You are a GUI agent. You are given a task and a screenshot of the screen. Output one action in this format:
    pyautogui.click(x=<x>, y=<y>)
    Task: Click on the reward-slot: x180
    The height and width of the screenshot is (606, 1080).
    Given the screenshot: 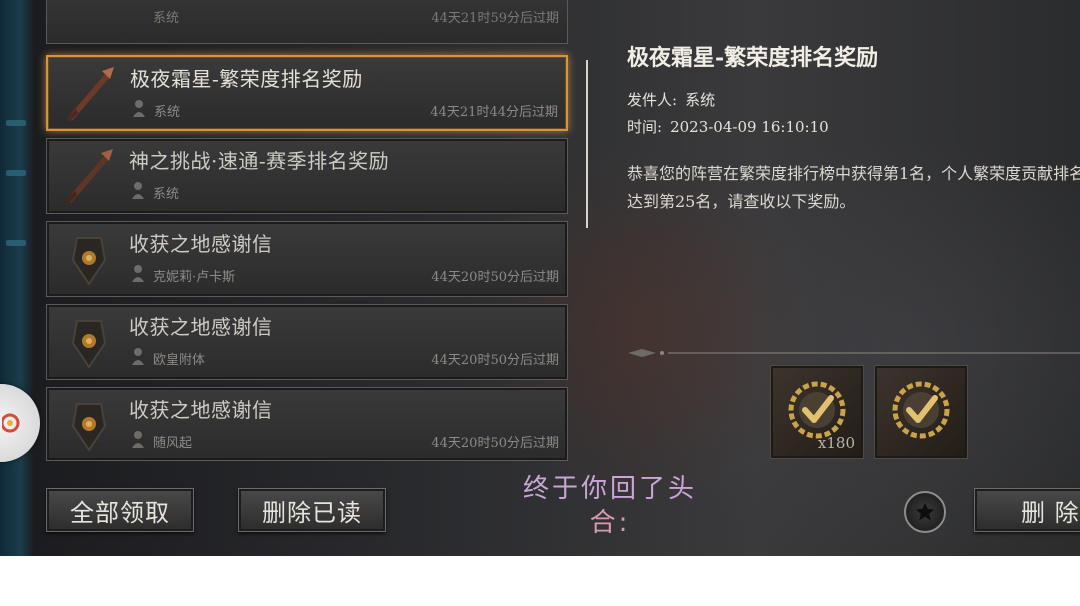 What is the action you would take?
    pyautogui.click(x=817, y=412)
    